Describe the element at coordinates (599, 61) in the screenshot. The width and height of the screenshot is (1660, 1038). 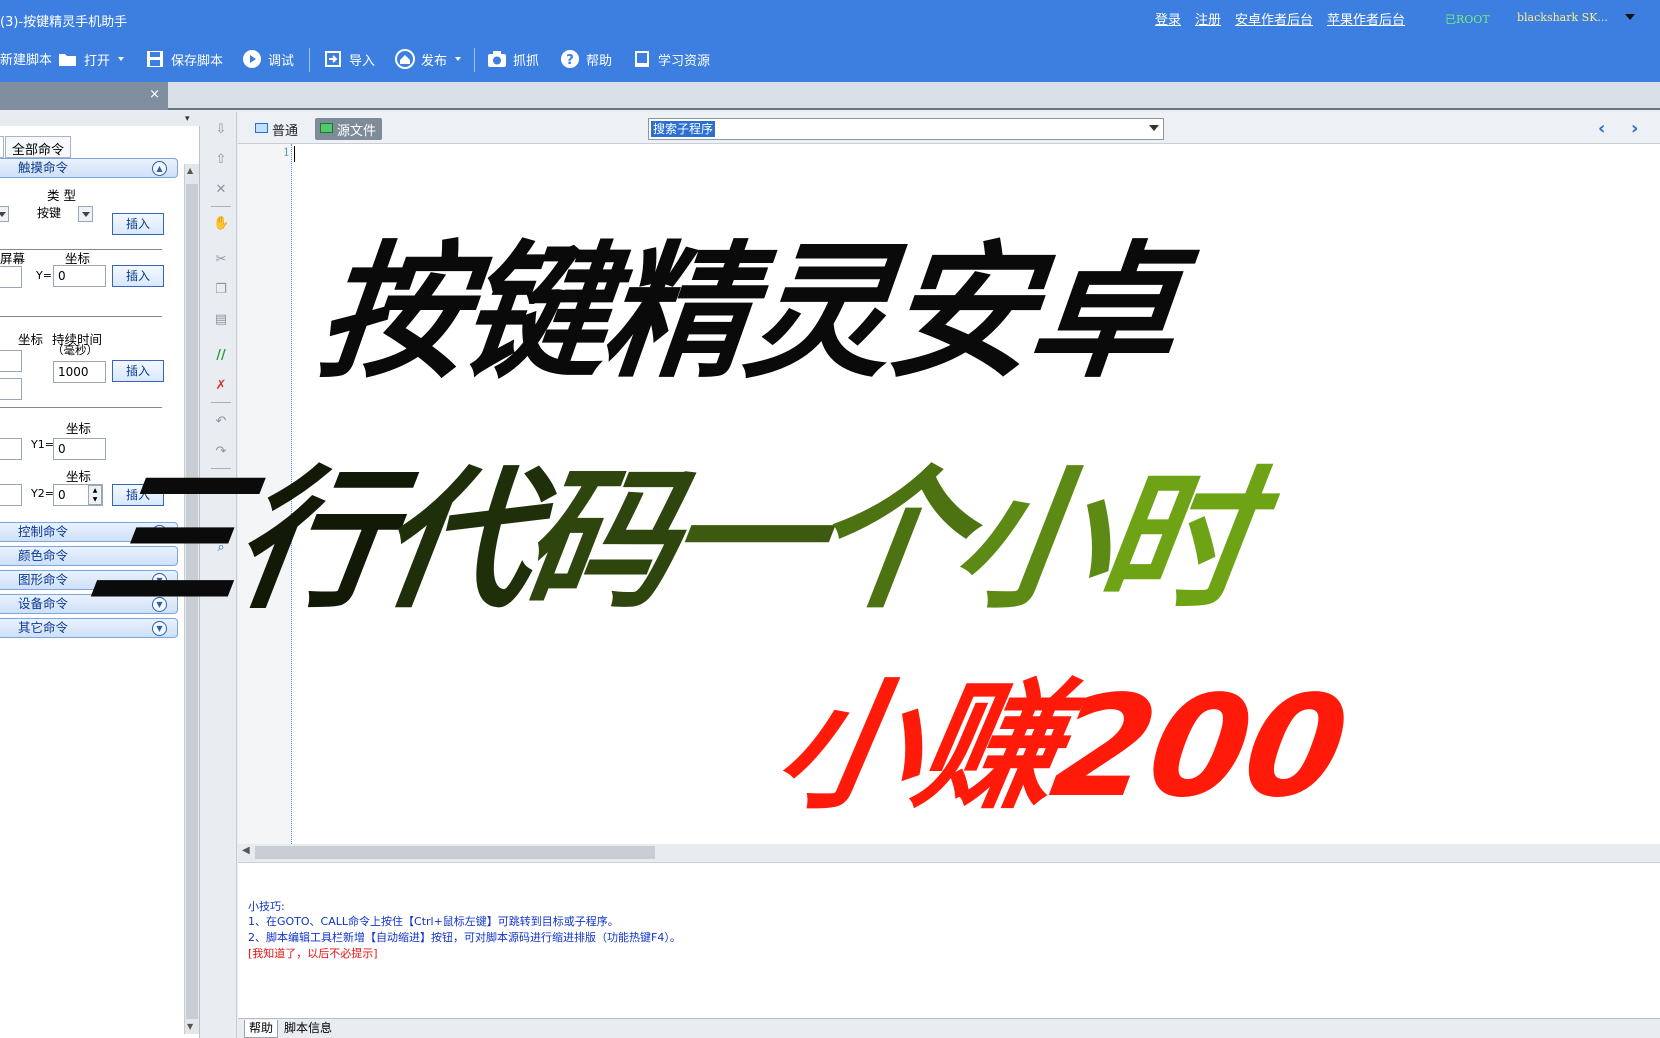
I see `help-label: 帮助` at that location.